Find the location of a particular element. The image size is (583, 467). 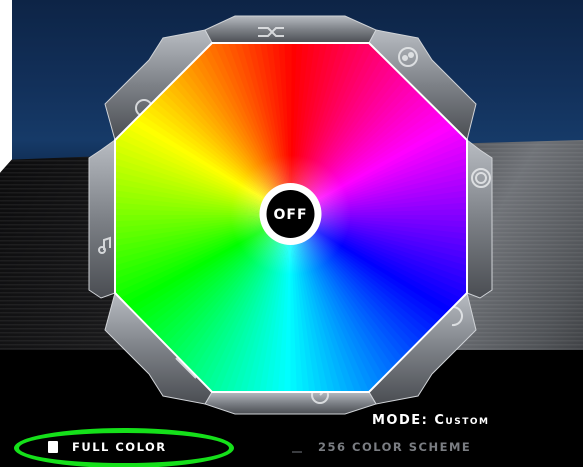

mode-indicator: MODE: Custom is located at coordinates (430, 420).